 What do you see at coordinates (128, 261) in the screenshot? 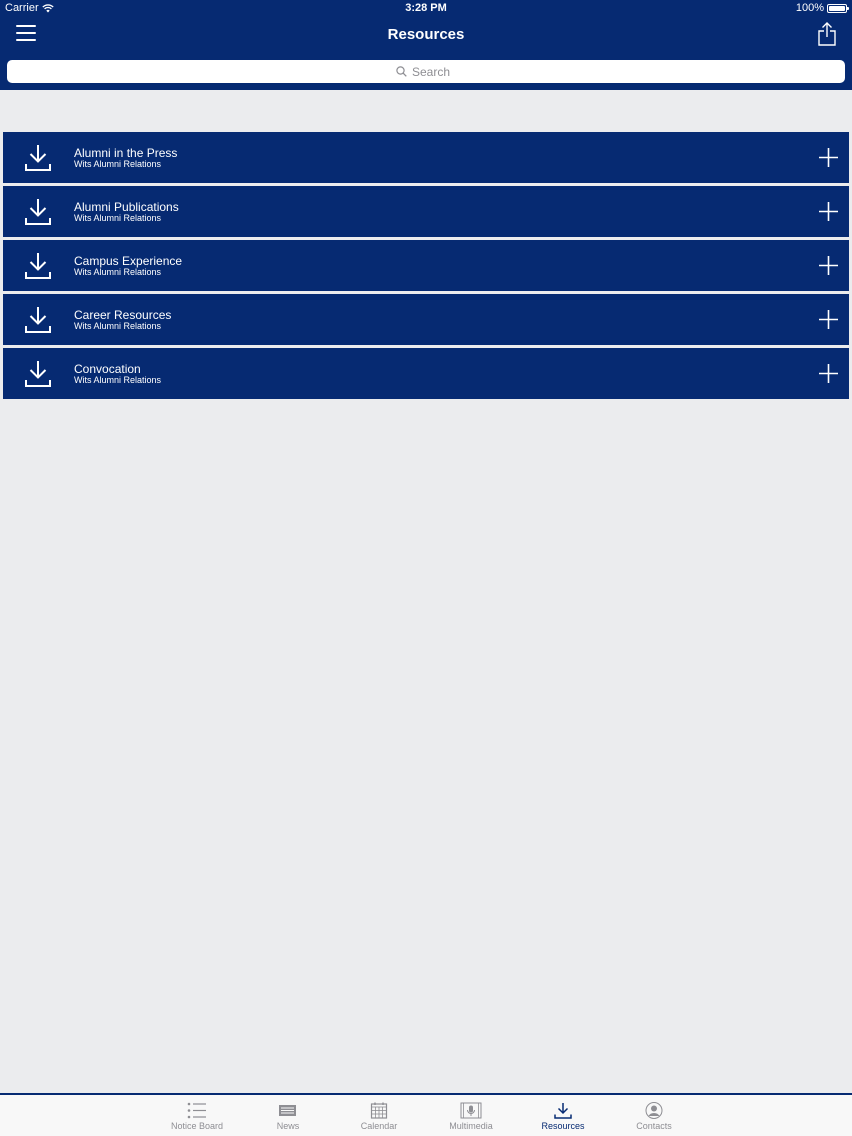
I see `resource-title: Campus Experience` at bounding box center [128, 261].